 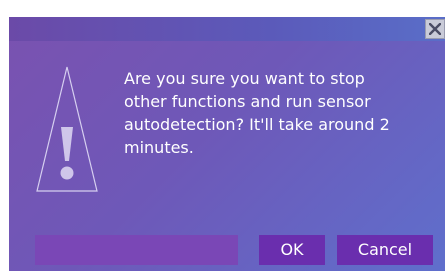 I want to click on close-button, so click(x=435, y=29).